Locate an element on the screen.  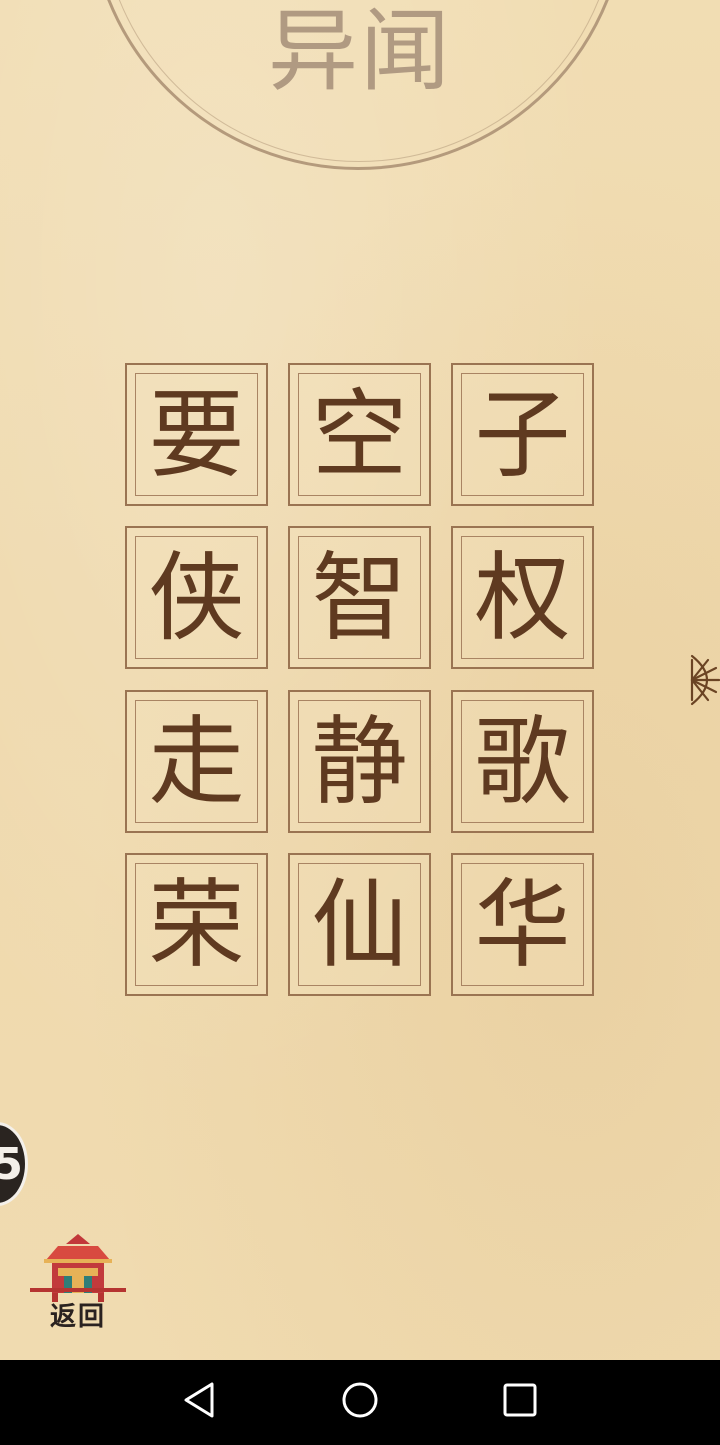
character-tile: 智 is located at coordinates (359, 597).